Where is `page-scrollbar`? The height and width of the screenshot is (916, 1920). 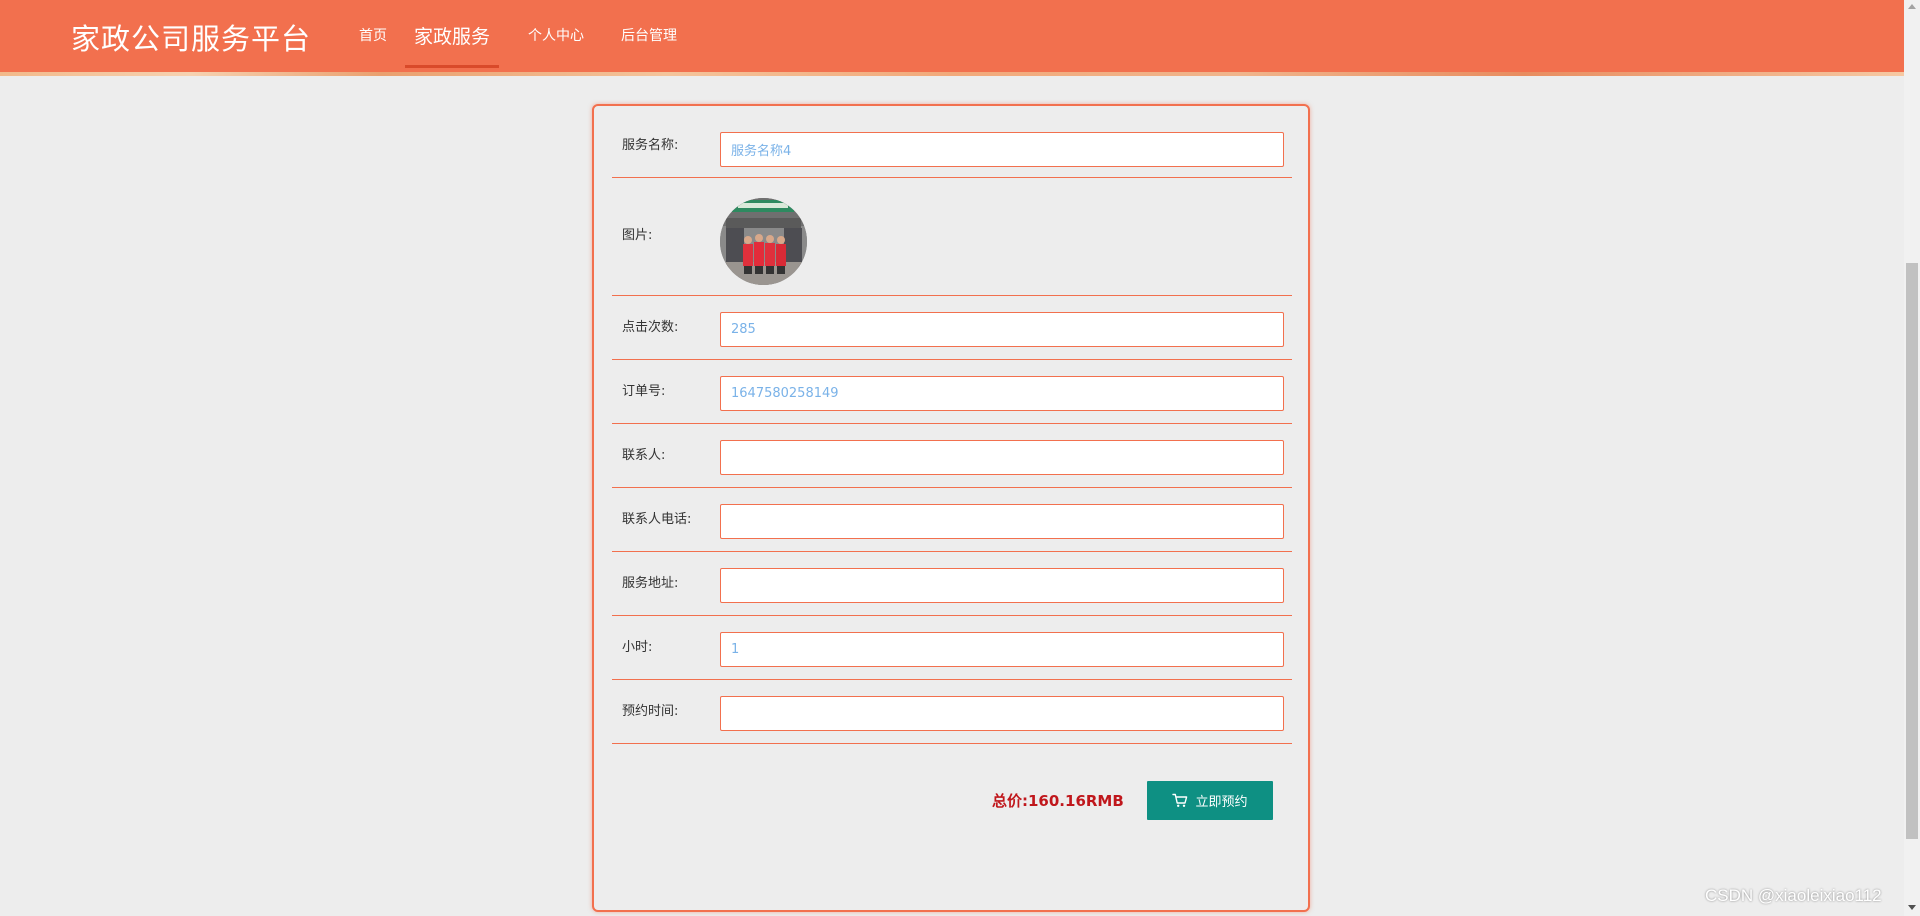
page-scrollbar is located at coordinates (1912, 458).